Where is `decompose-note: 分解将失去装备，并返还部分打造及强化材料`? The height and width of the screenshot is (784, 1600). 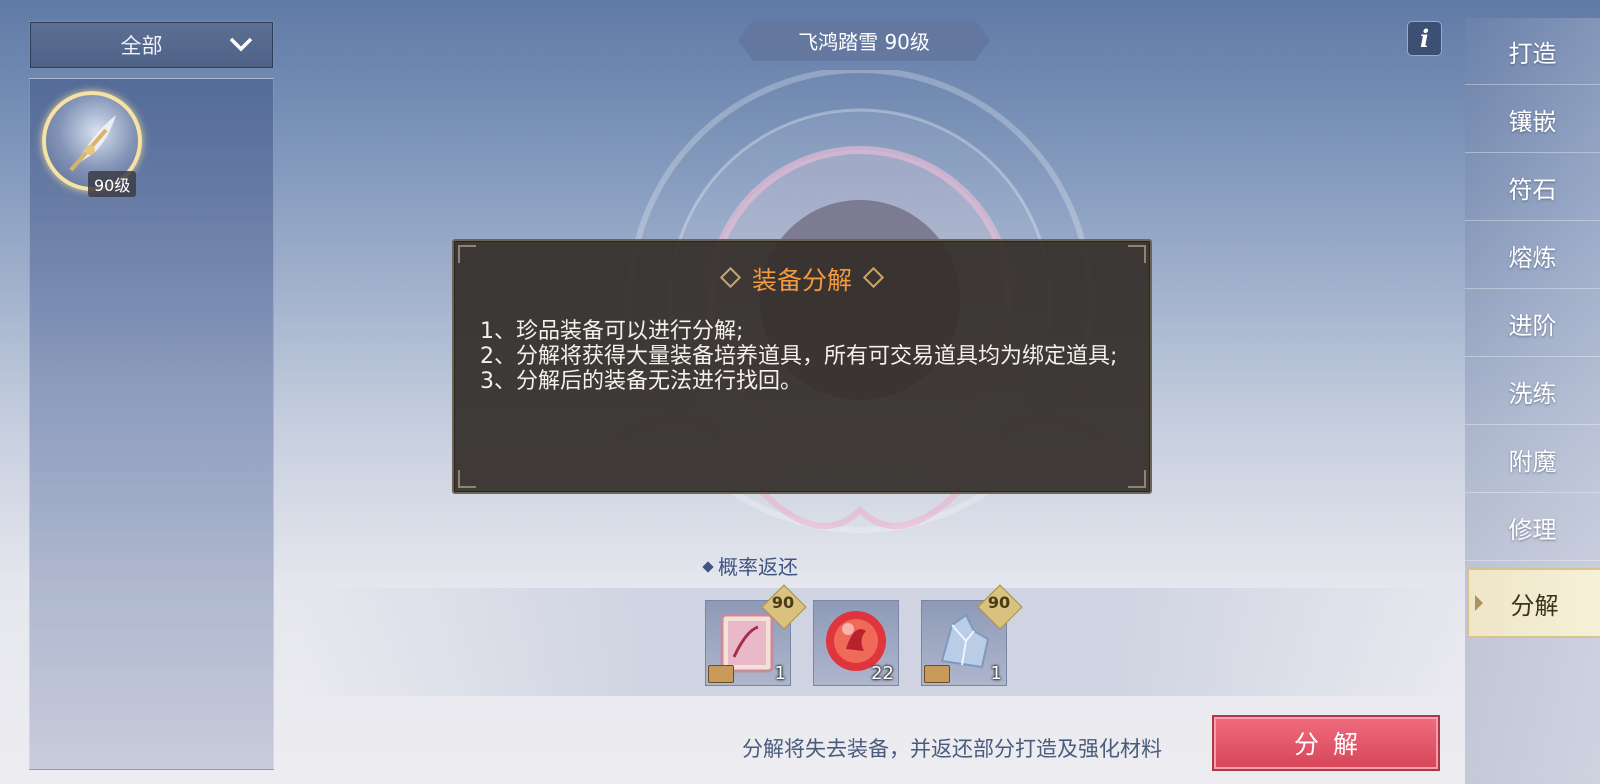
decompose-note: 分解将失去装备，并返还部分打造及强化材料 is located at coordinates (952, 749).